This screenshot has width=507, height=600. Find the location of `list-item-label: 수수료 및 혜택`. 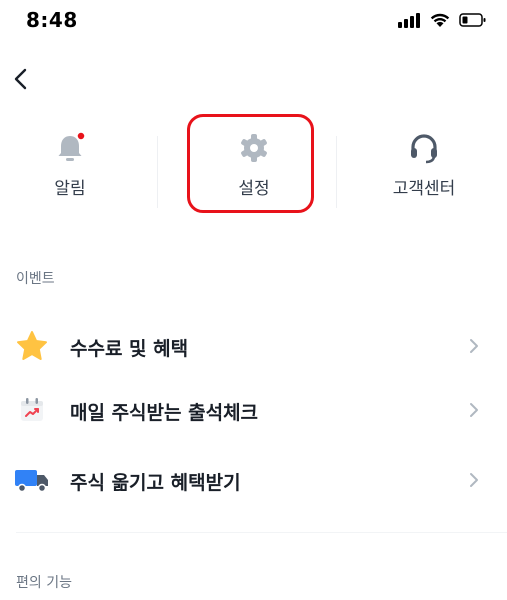

list-item-label: 수수료 및 혜택 is located at coordinates (129, 349).